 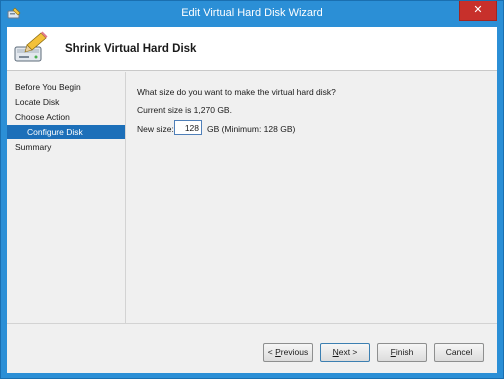 I want to click on finish-rest: inish, so click(x=404, y=352).